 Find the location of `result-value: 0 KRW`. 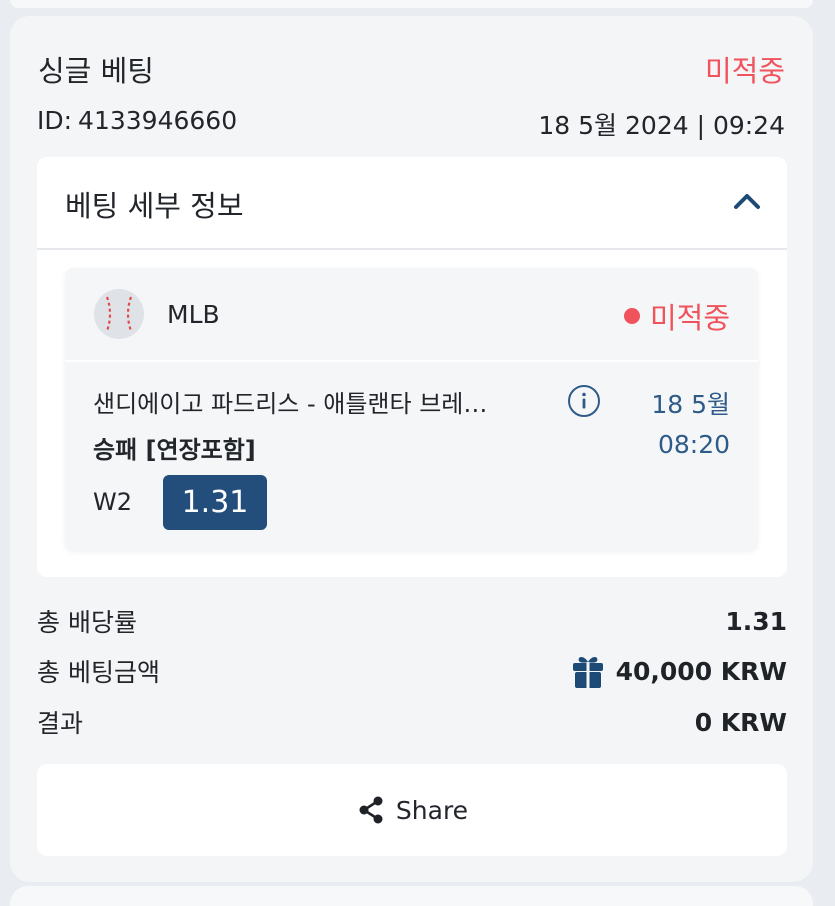

result-value: 0 KRW is located at coordinates (740, 722).